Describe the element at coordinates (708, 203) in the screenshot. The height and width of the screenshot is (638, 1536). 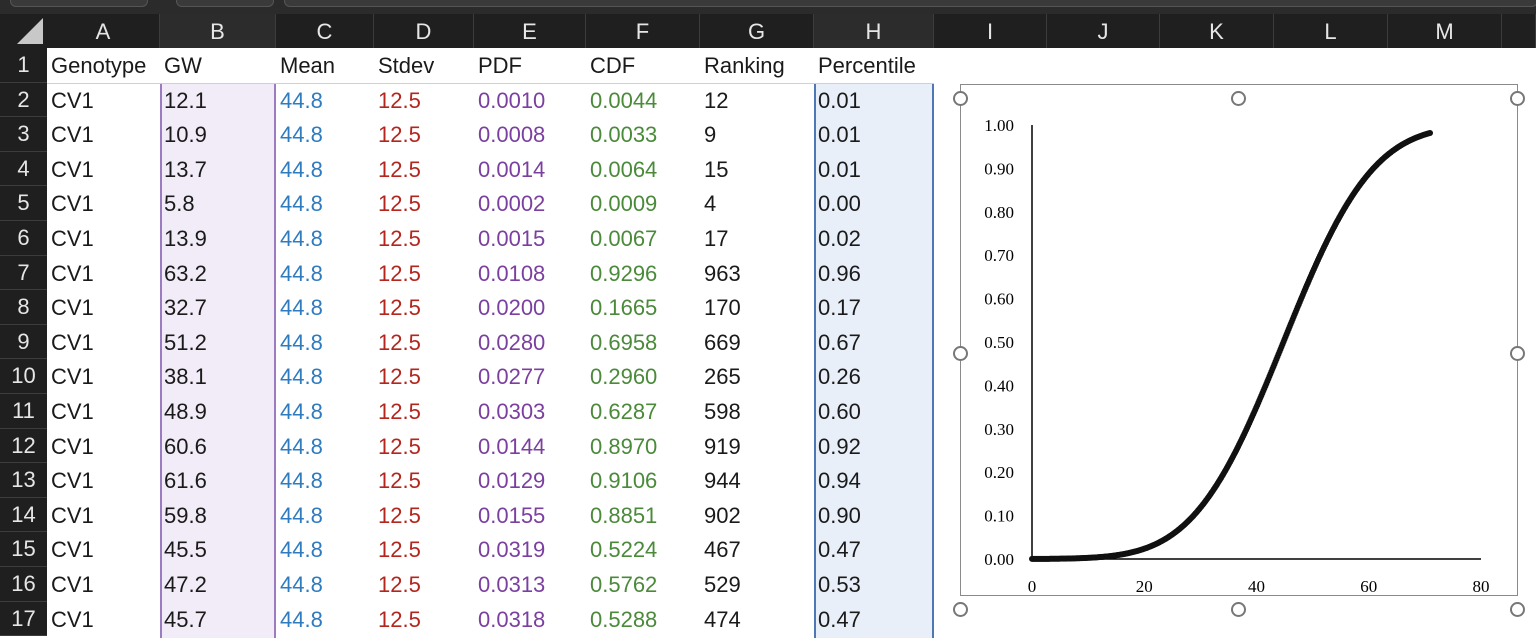
I see `cell-ranking: 4` at that location.